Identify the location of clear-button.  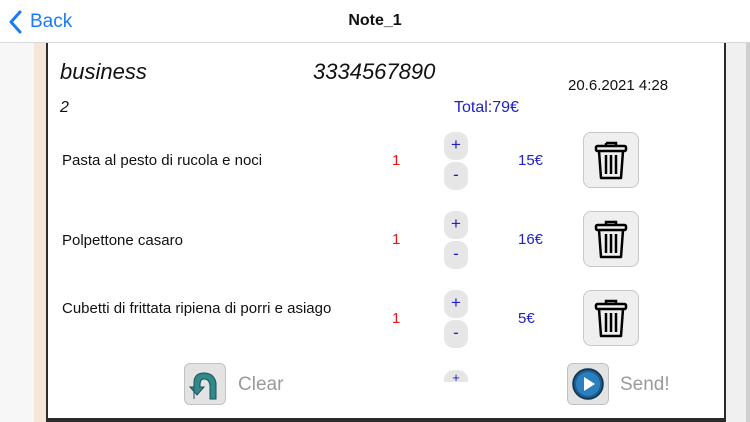
(205, 384).